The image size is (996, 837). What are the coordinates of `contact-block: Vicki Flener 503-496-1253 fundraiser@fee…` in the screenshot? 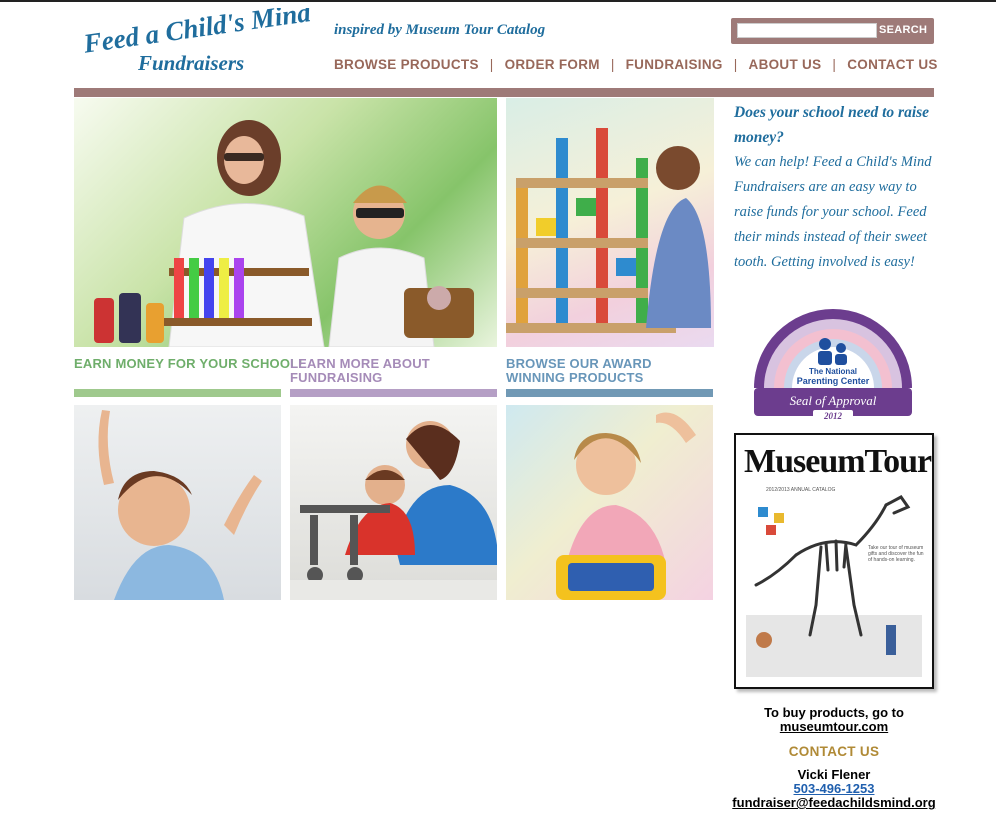 It's located at (834, 789).